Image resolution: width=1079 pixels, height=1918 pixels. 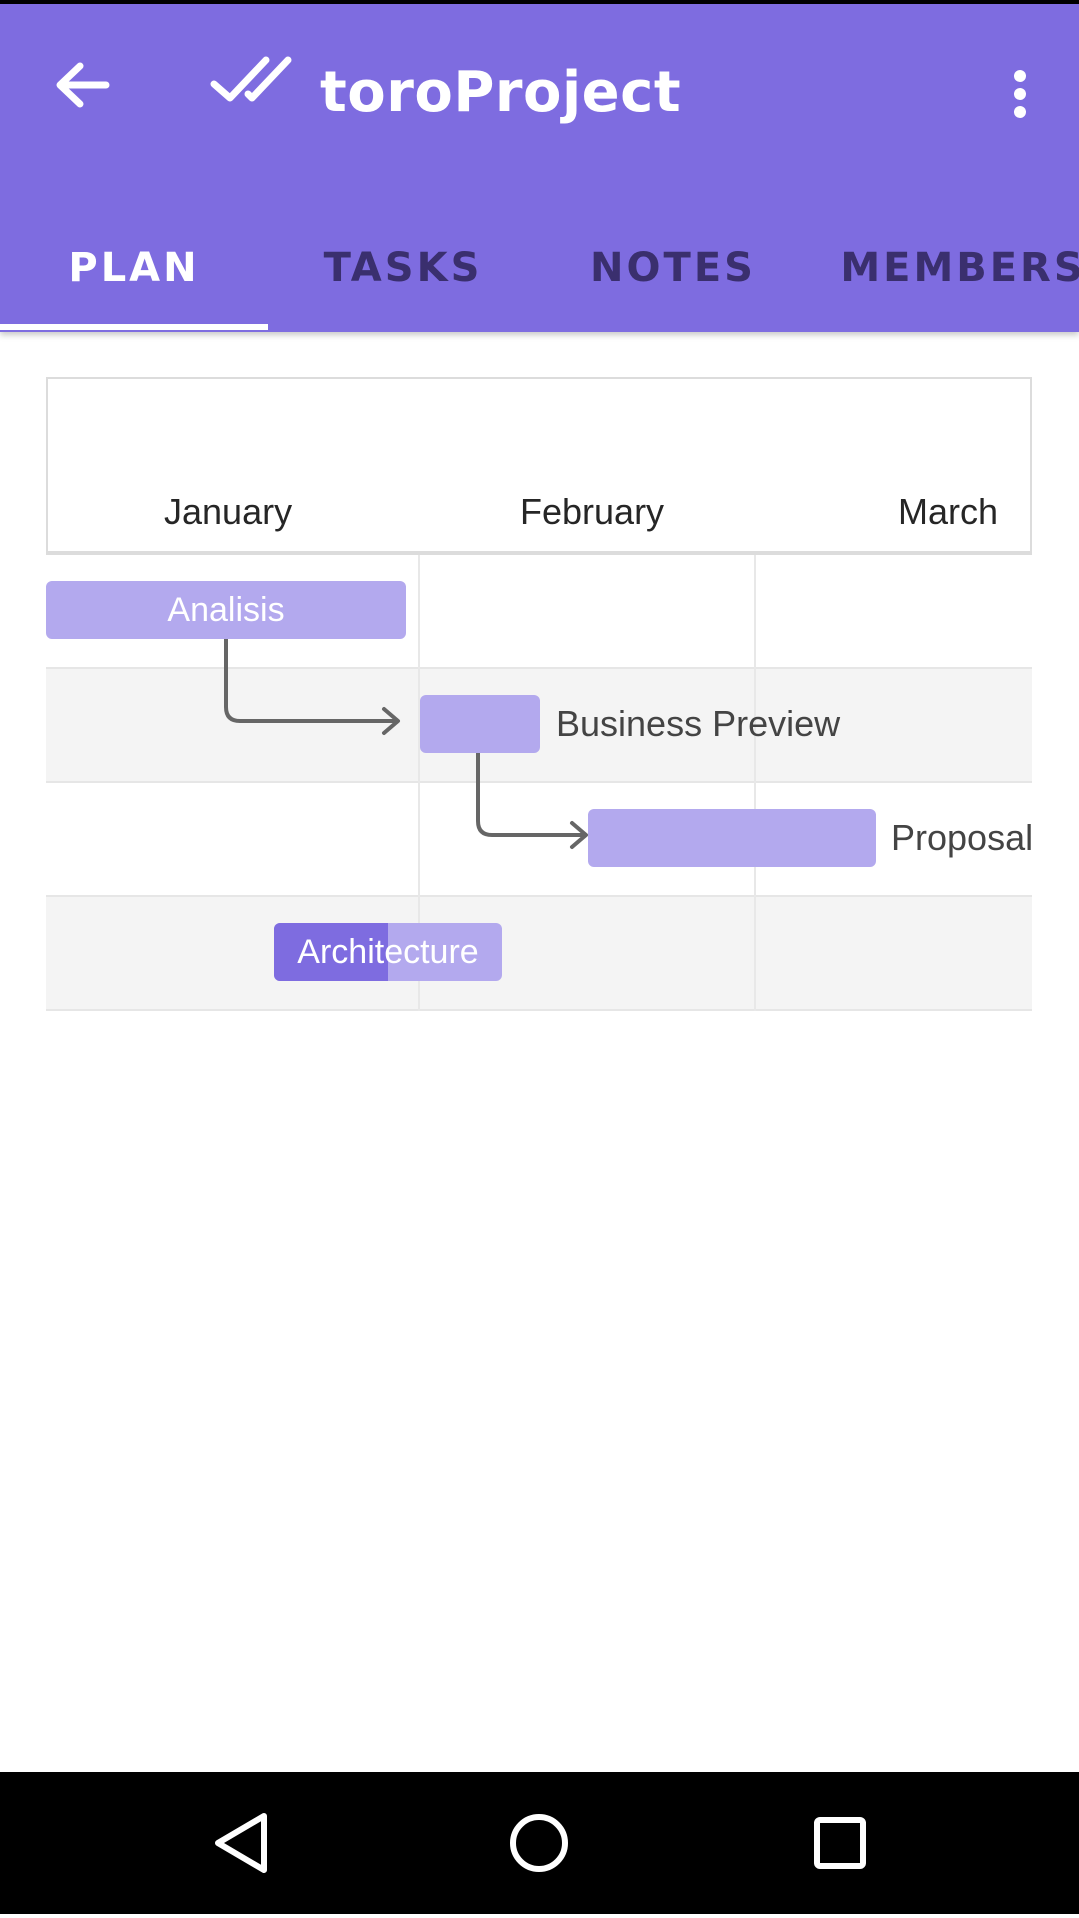 I want to click on tab-plan: PLAN, so click(x=134, y=268).